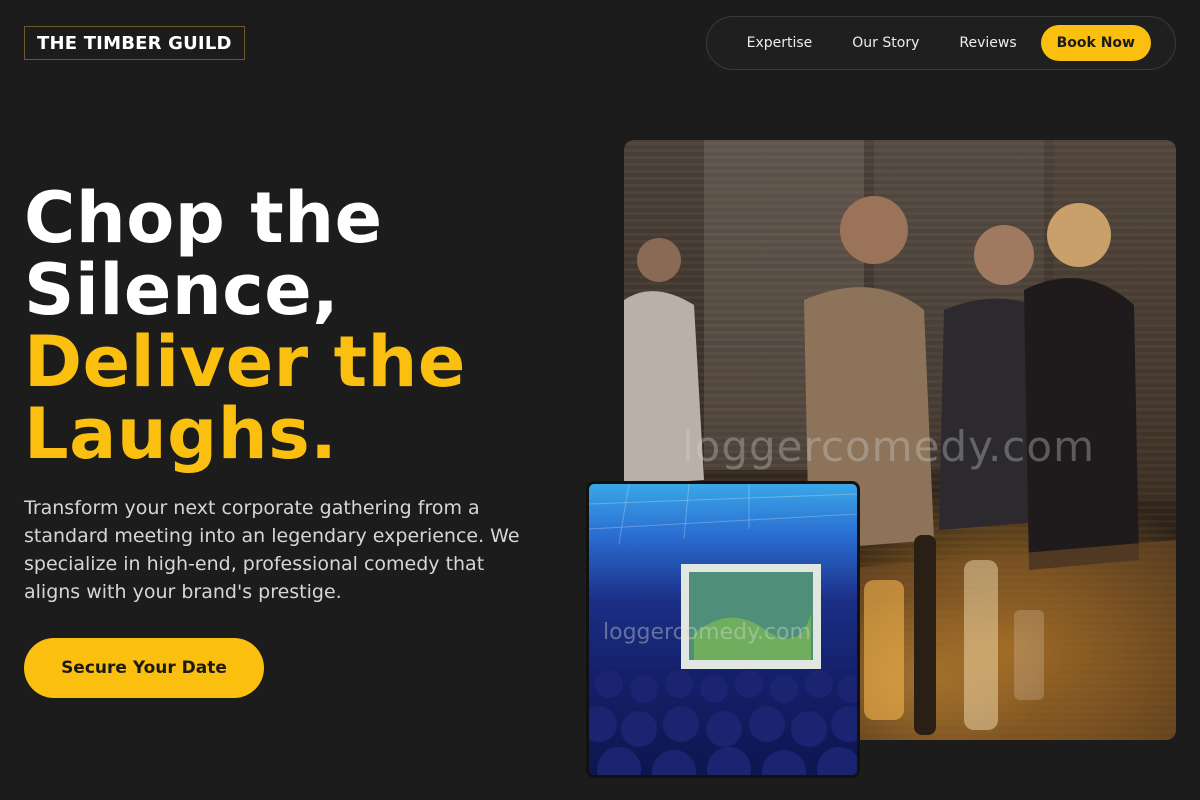 This screenshot has height=800, width=1200. Describe the element at coordinates (941, 43) in the screenshot. I see `main-nav: Expertise Our Story Reviews Book Now` at that location.